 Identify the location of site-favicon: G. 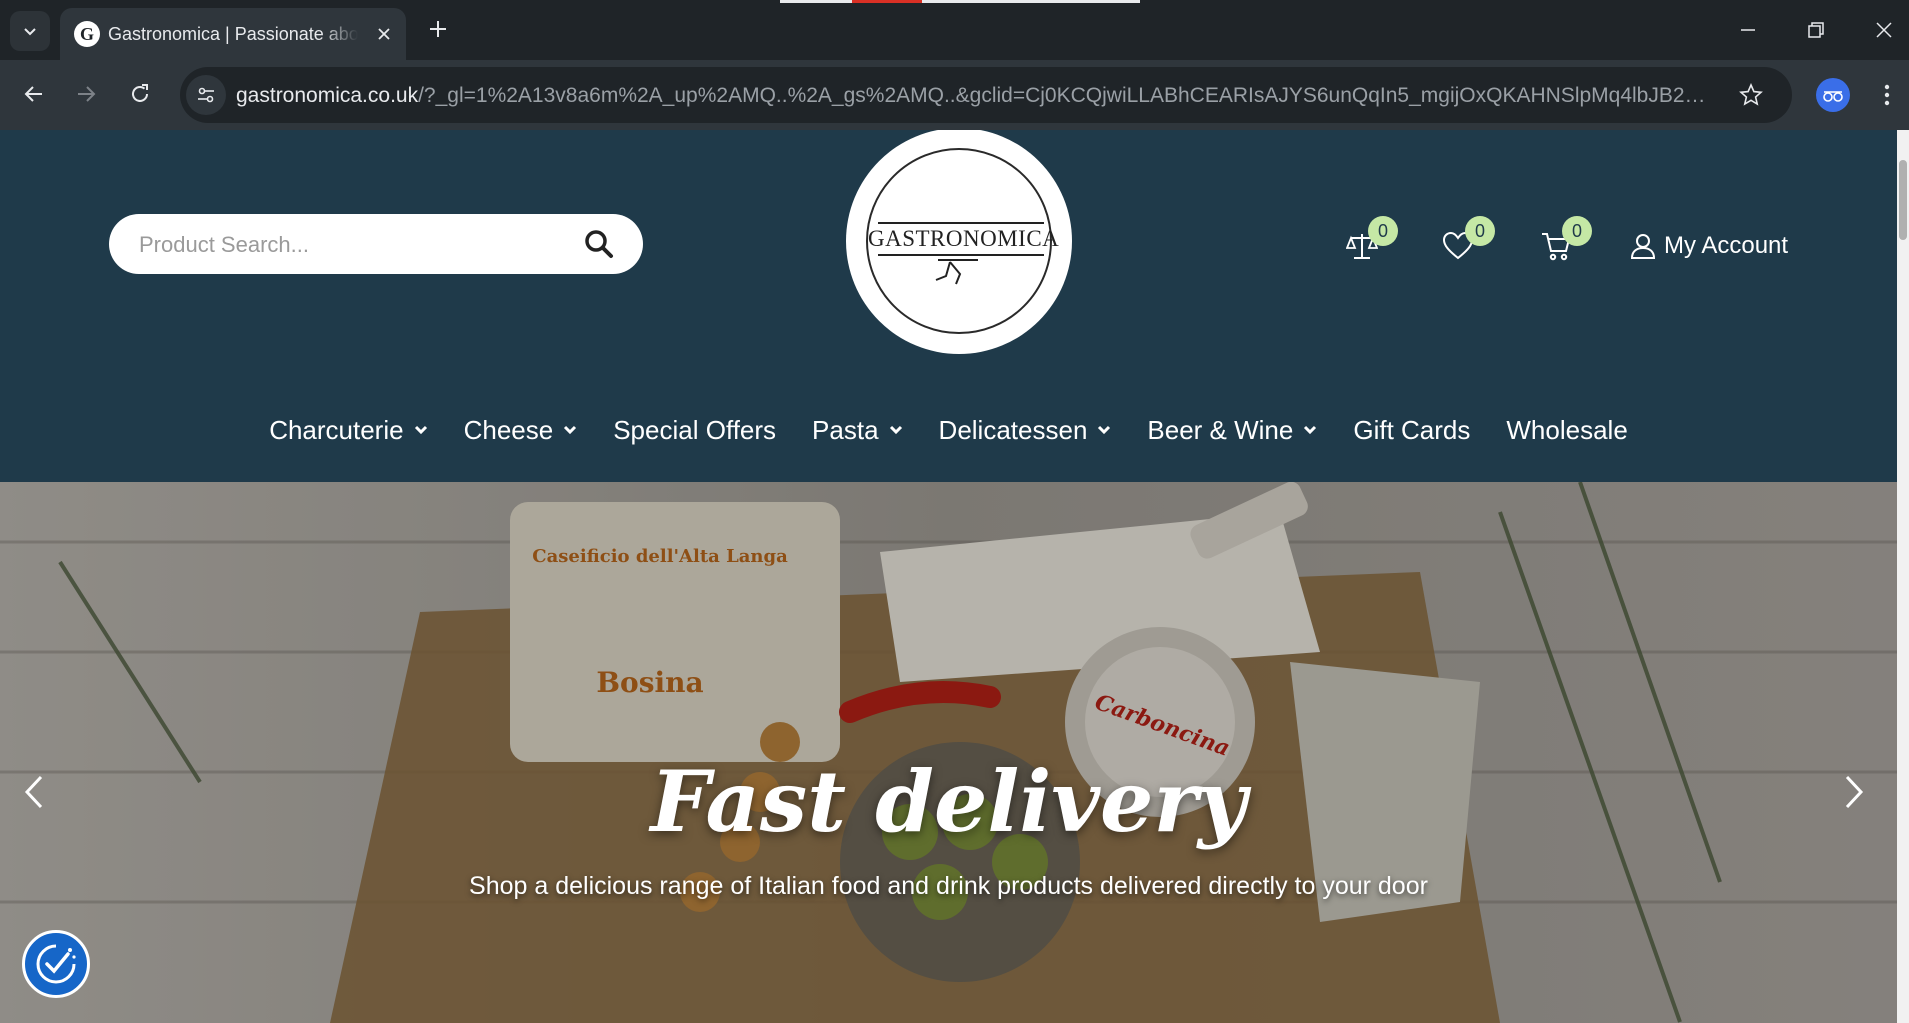
(87, 34).